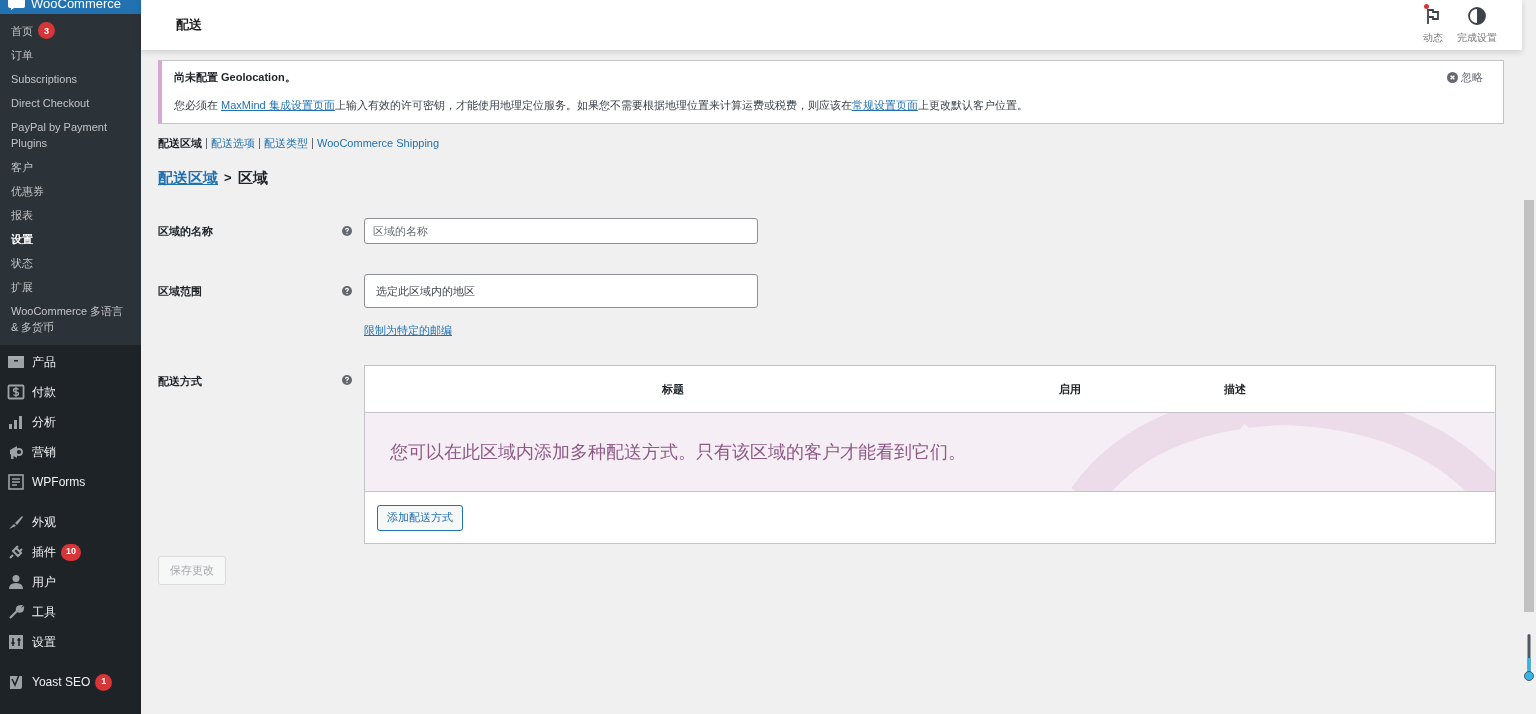 This screenshot has width=1536, height=714. What do you see at coordinates (408, 330) in the screenshot?
I see `postcode-link: 限制为特定的邮编` at bounding box center [408, 330].